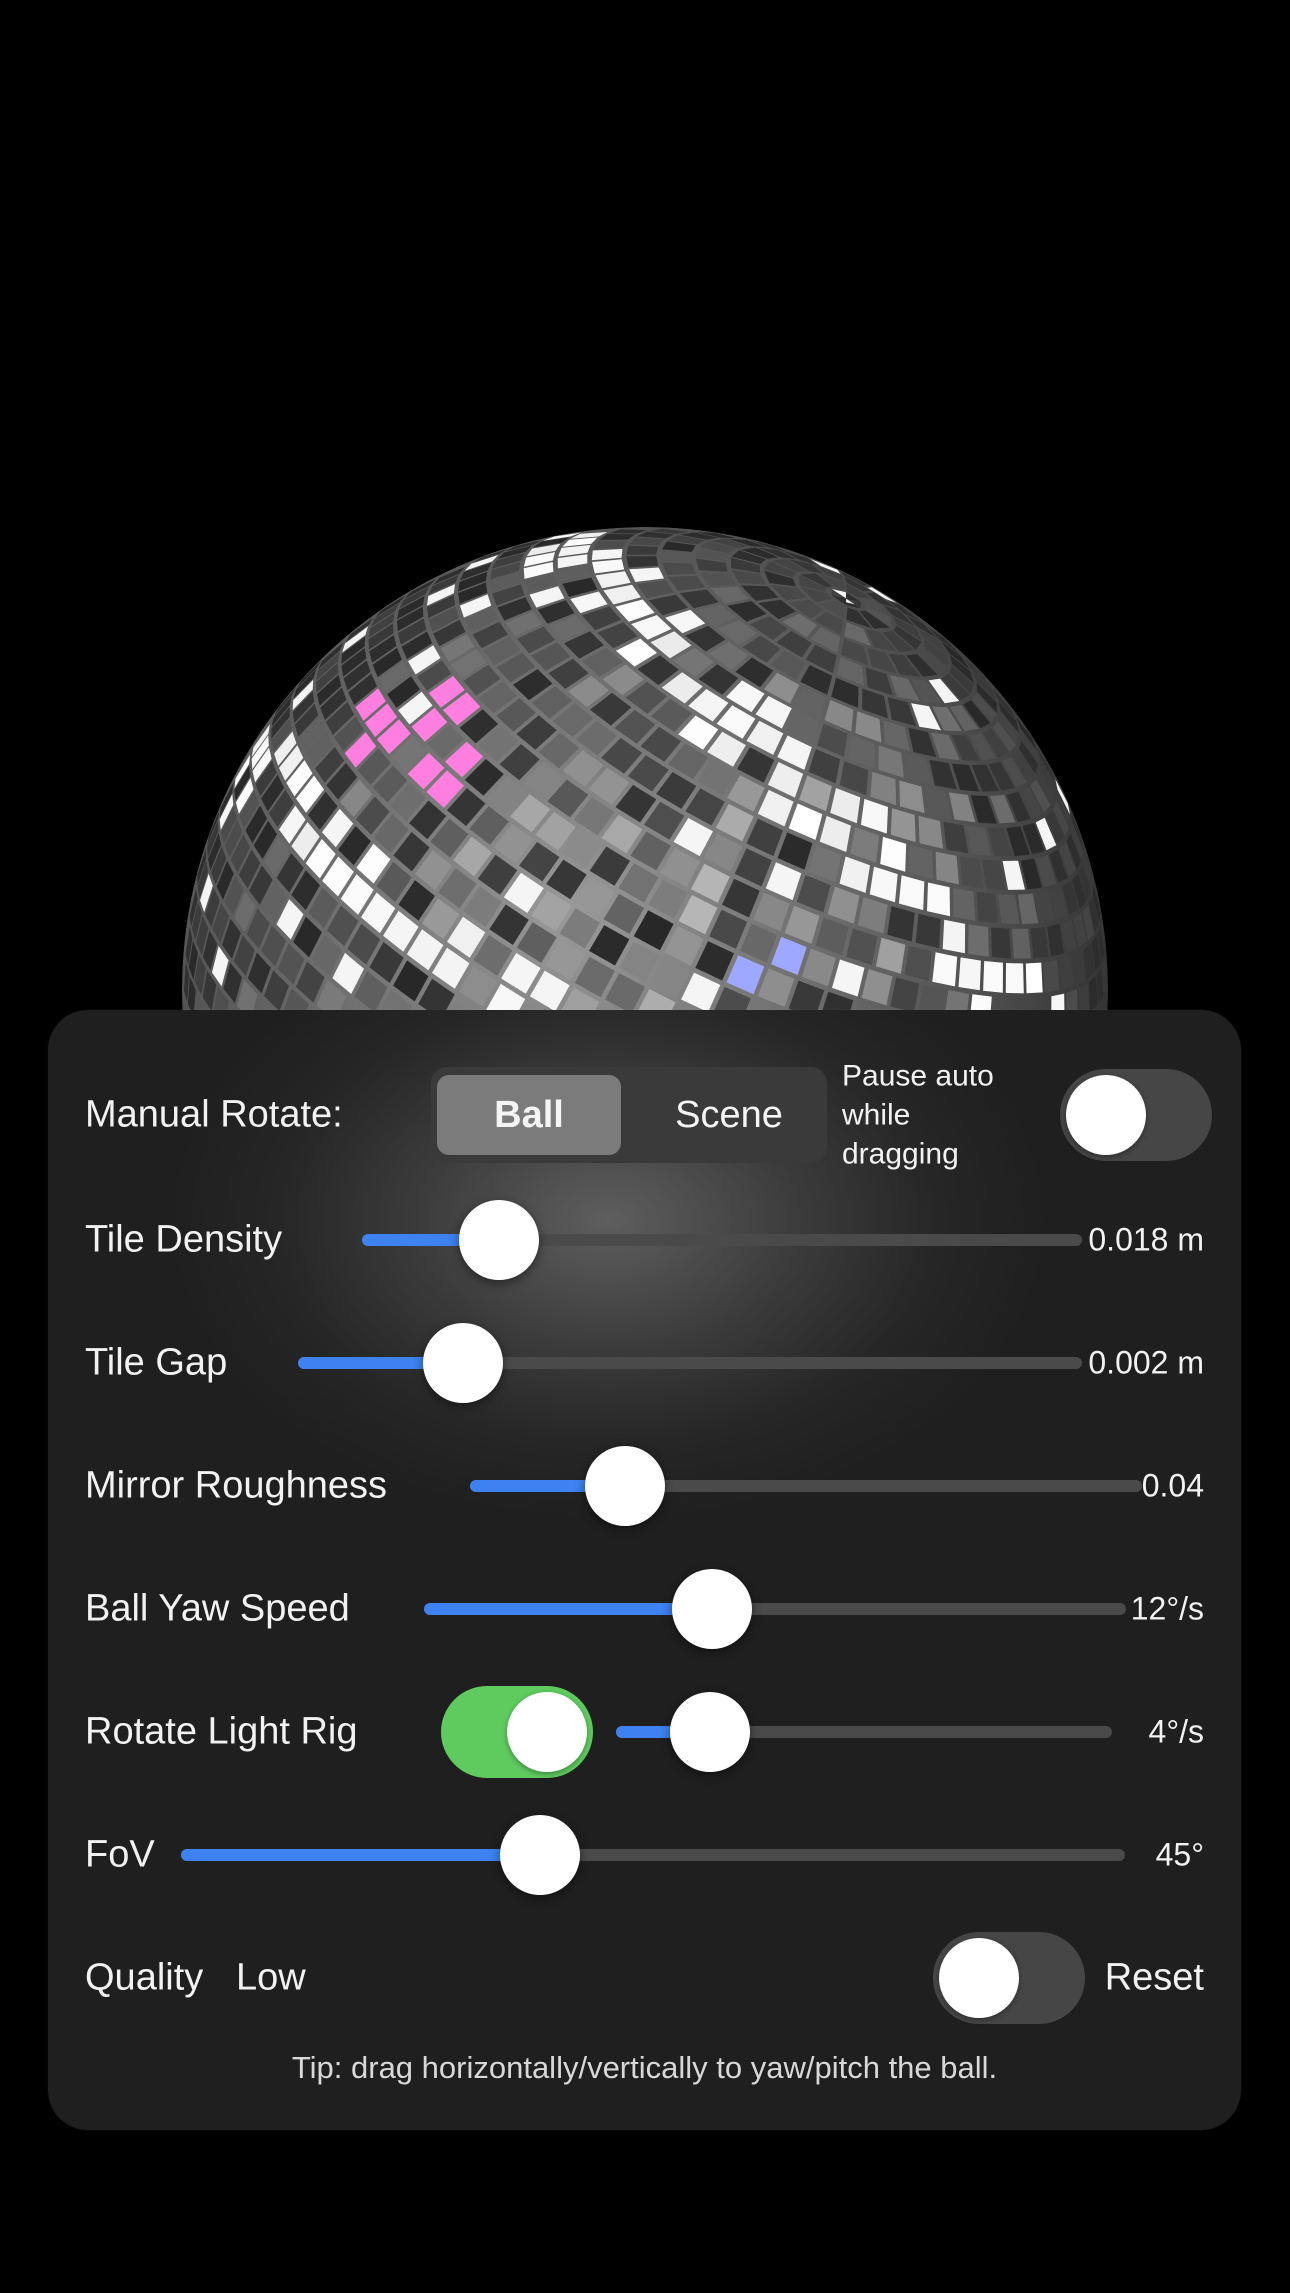 The width and height of the screenshot is (1290, 2293). What do you see at coordinates (1146, 1239) in the screenshot?
I see `tile-density-value: 0.018 m` at bounding box center [1146, 1239].